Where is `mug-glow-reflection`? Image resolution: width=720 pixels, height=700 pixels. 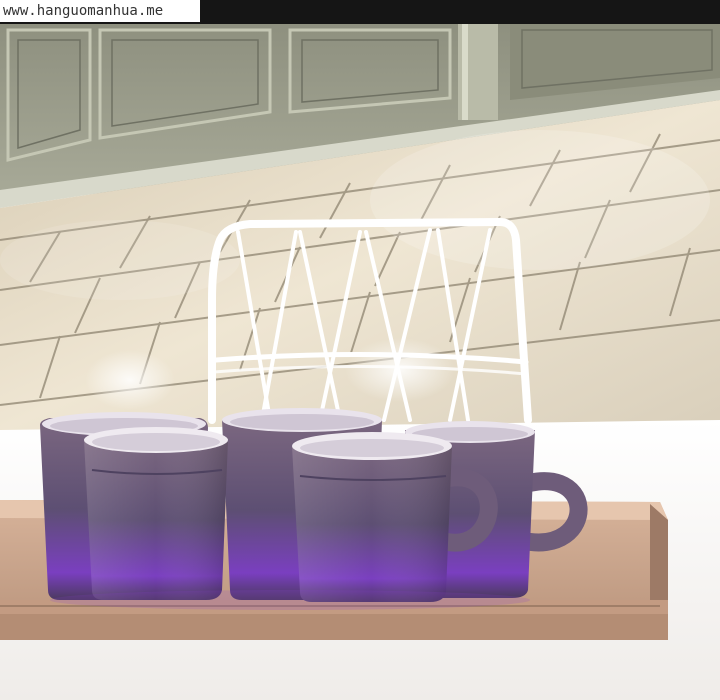
mug-glow-reflection is located at coordinates (290, 600).